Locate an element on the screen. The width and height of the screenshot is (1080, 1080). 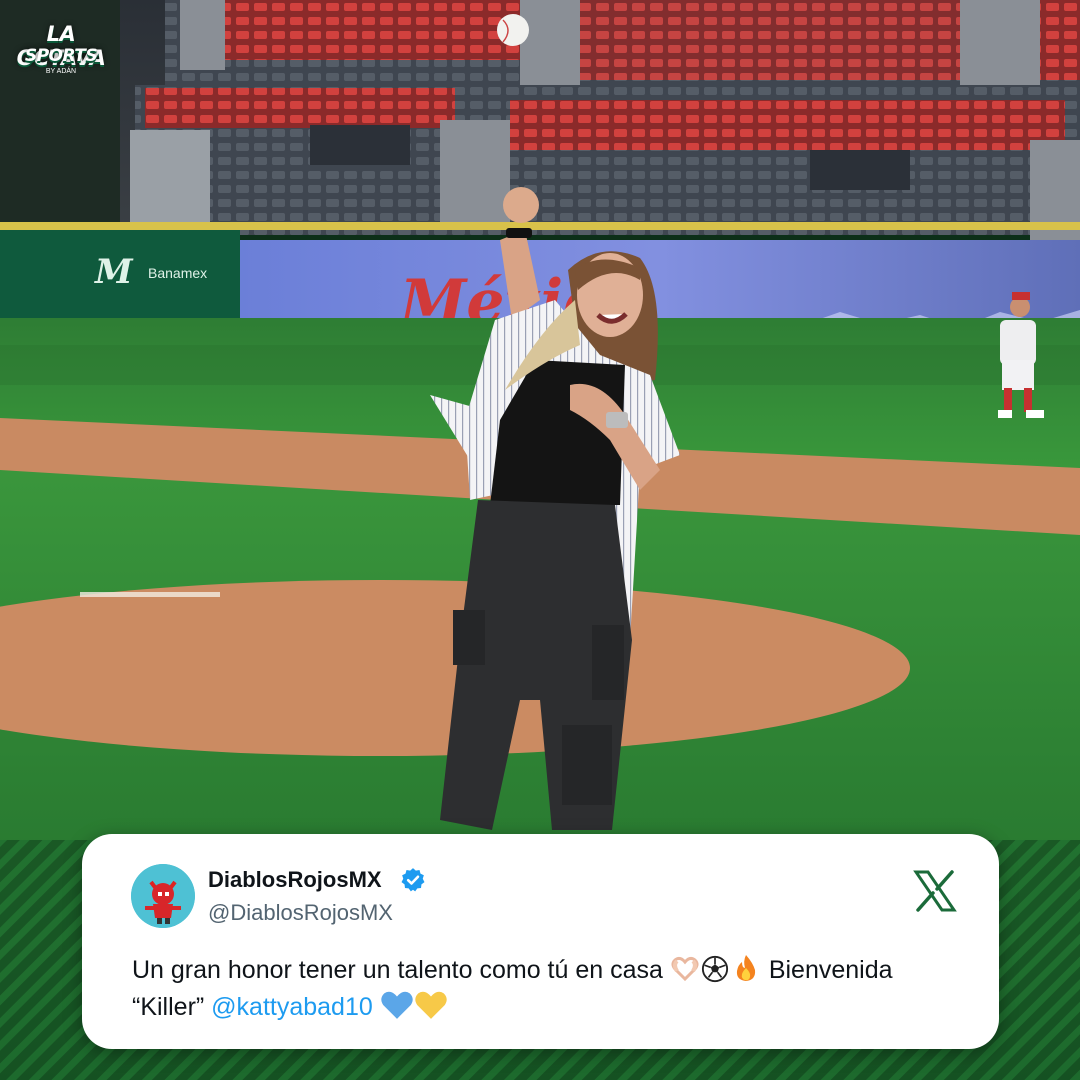
verified-badge-icon is located at coordinates (413, 880).